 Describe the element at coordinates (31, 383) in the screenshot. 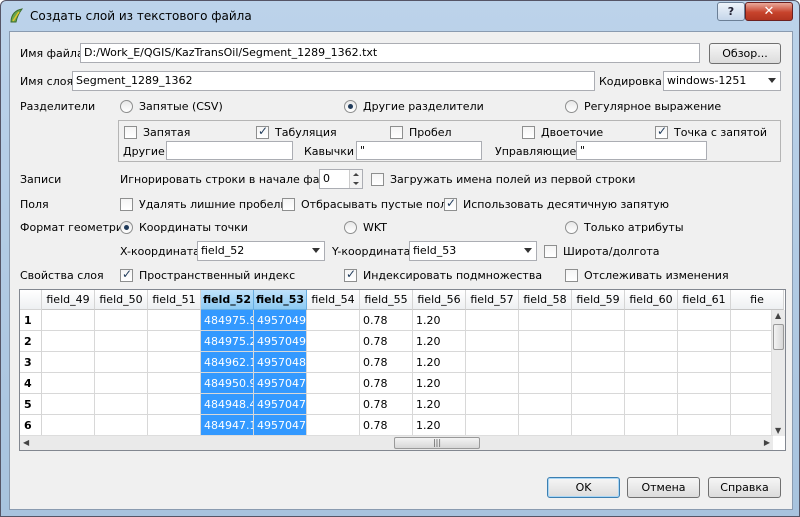

I see `row-header: 4` at that location.